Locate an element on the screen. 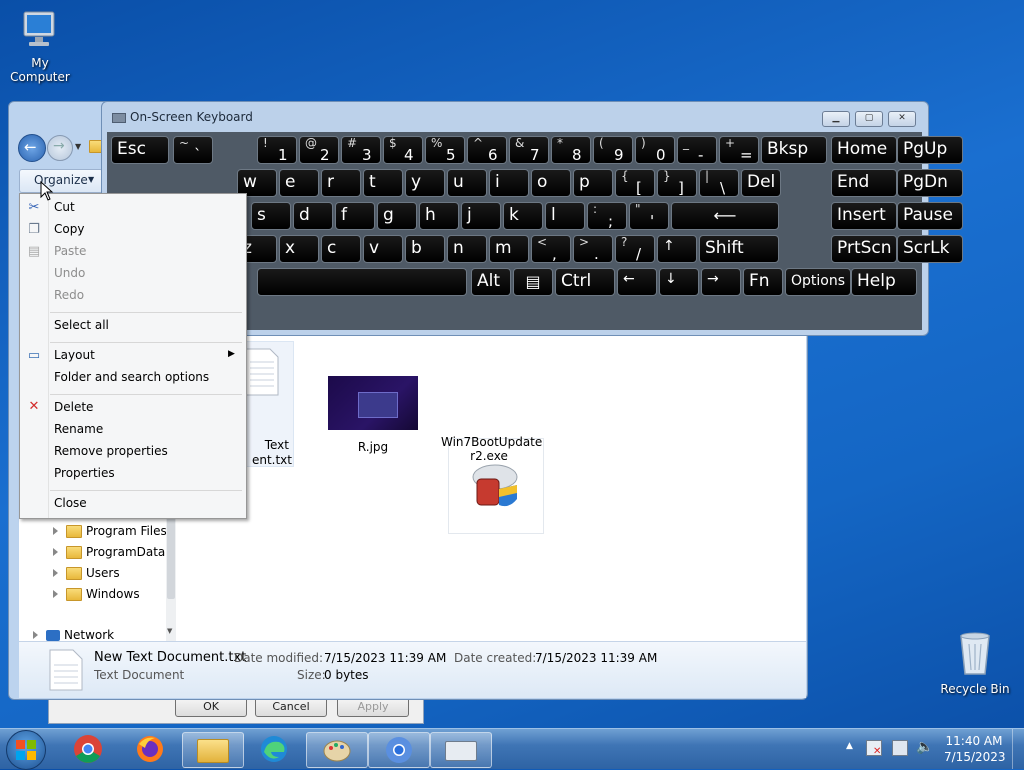 The width and height of the screenshot is (1024, 770). key-c: c is located at coordinates (341, 249).